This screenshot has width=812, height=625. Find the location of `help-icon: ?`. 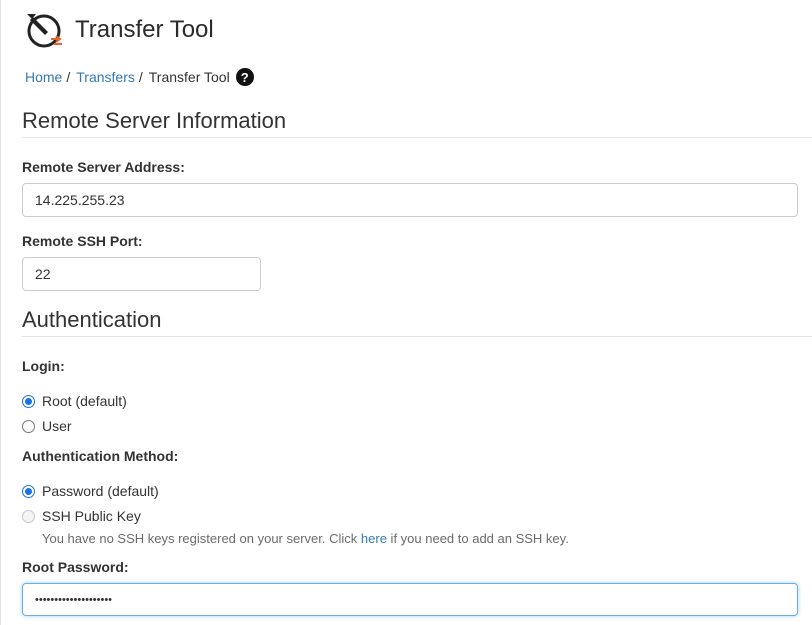

help-icon: ? is located at coordinates (245, 77).